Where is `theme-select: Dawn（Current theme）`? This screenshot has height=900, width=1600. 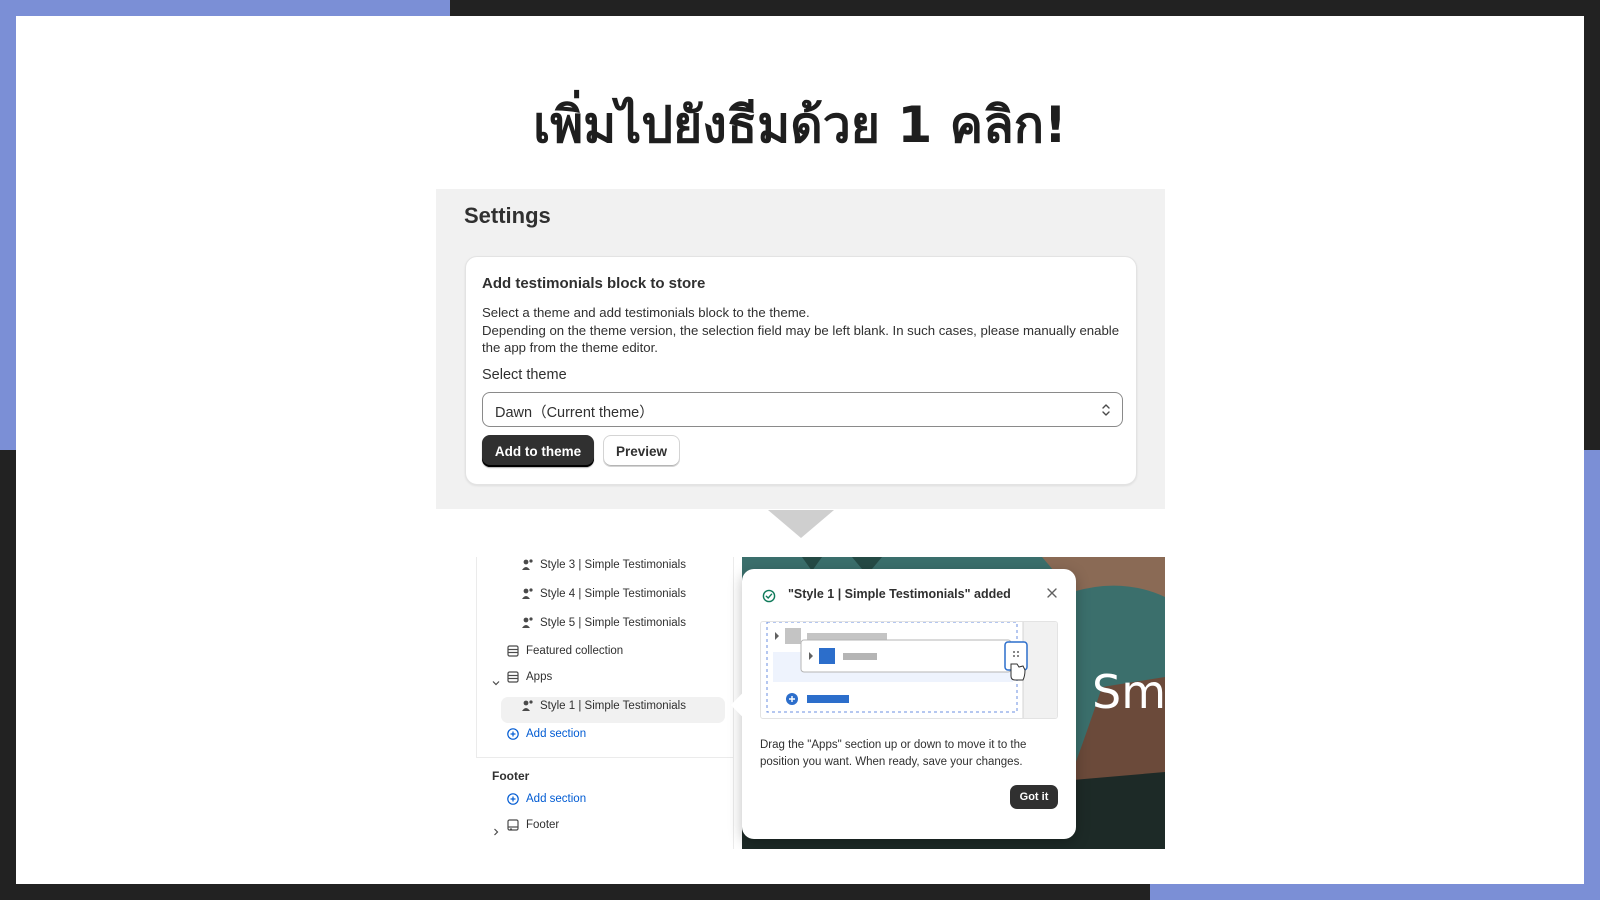 theme-select: Dawn（Current theme） is located at coordinates (802, 409).